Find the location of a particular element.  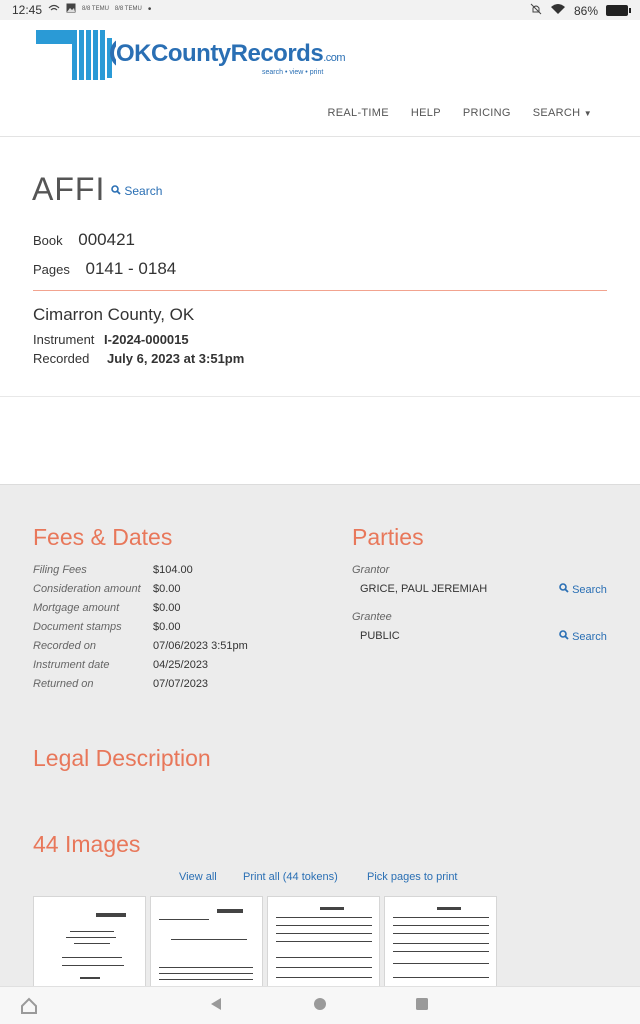

grantee-name: PUBLIC is located at coordinates (380, 636).